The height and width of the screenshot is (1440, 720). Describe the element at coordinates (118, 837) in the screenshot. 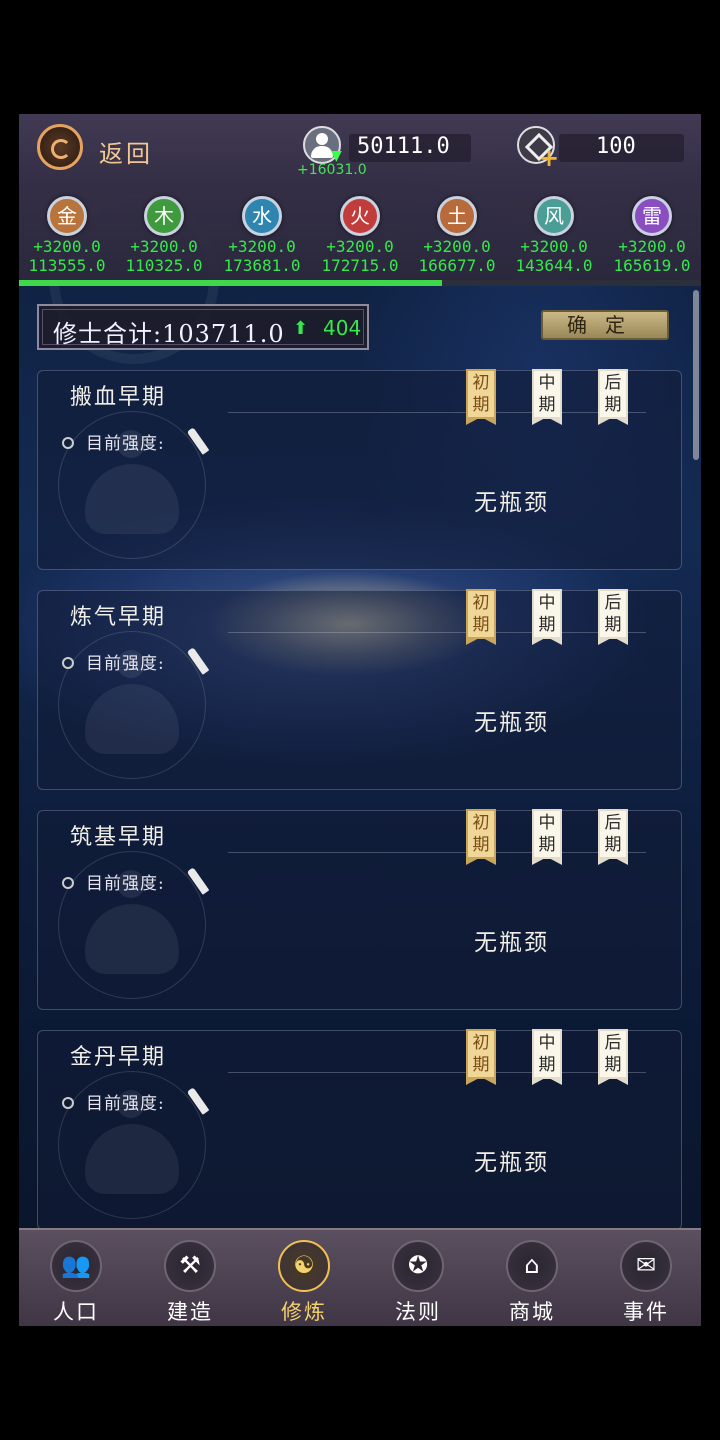

I see `realm-title: 筑基早期` at that location.